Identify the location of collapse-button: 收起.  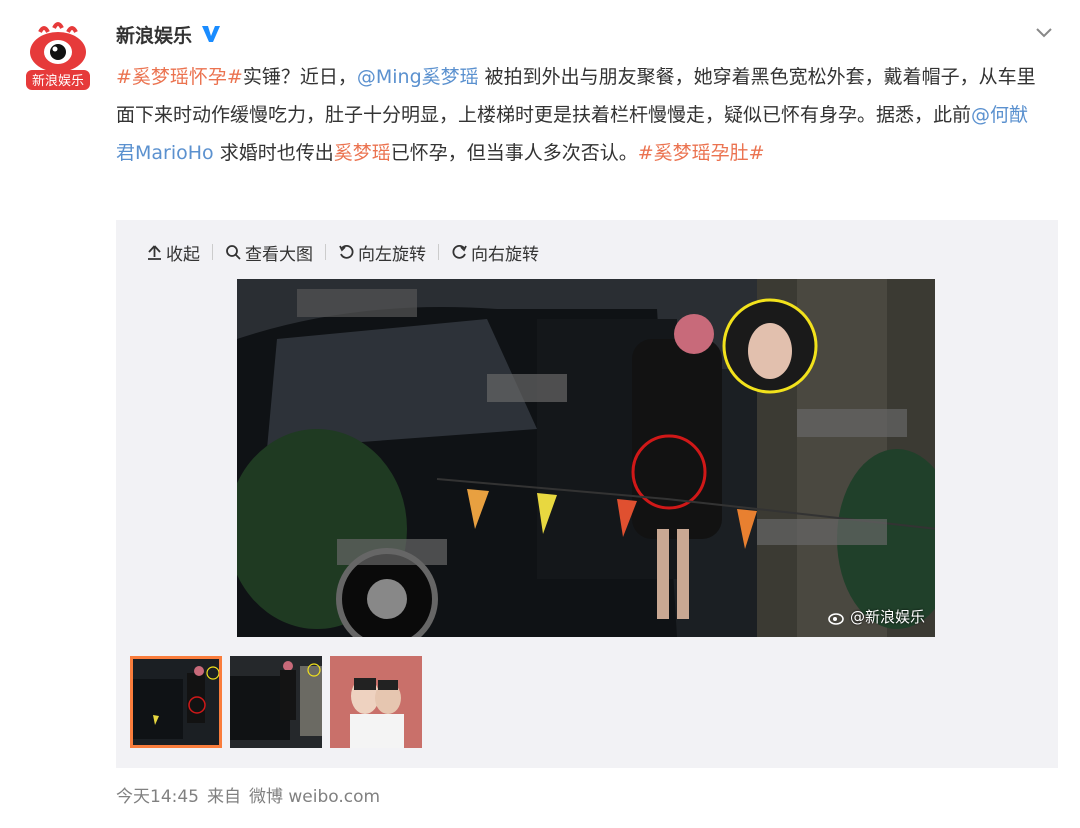
(173, 252).